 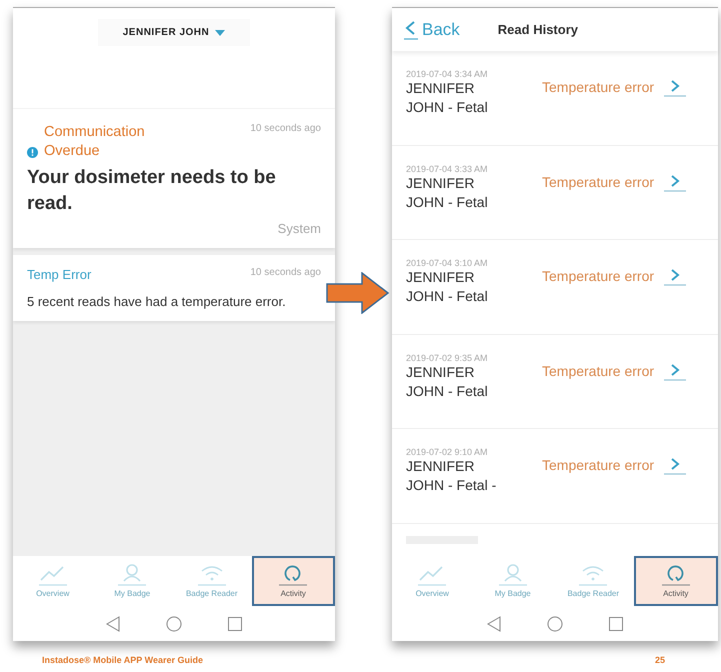 I want to click on notification-source: System, so click(x=298, y=228).